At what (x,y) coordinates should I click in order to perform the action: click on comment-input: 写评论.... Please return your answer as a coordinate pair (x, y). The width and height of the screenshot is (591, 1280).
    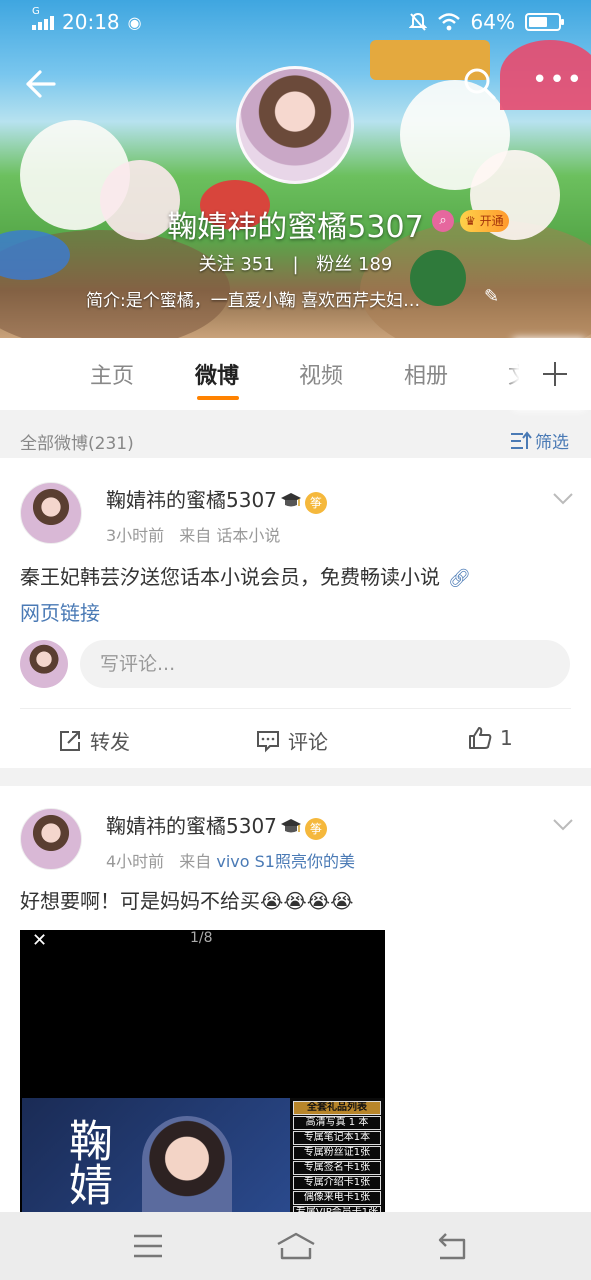
    Looking at the image, I should click on (325, 664).